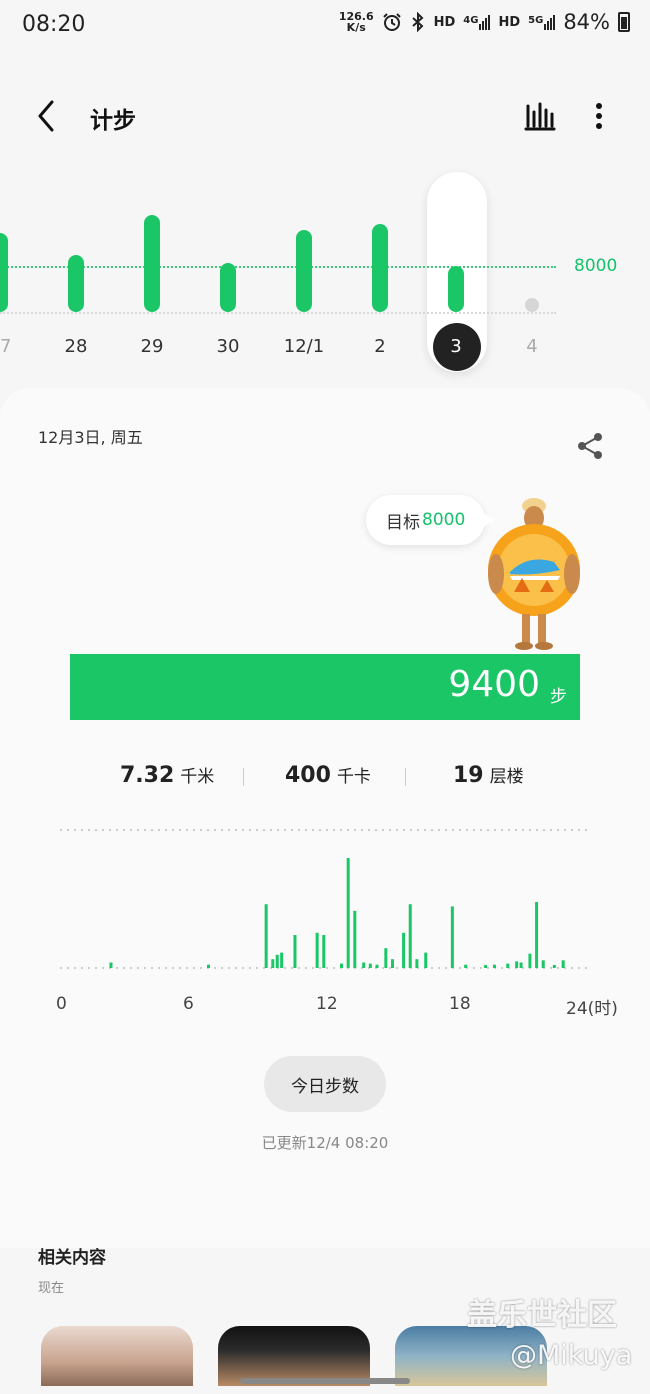 Image resolution: width=650 pixels, height=1394 pixels. Describe the element at coordinates (54, 24) in the screenshot. I see `status-time: 08:20` at that location.